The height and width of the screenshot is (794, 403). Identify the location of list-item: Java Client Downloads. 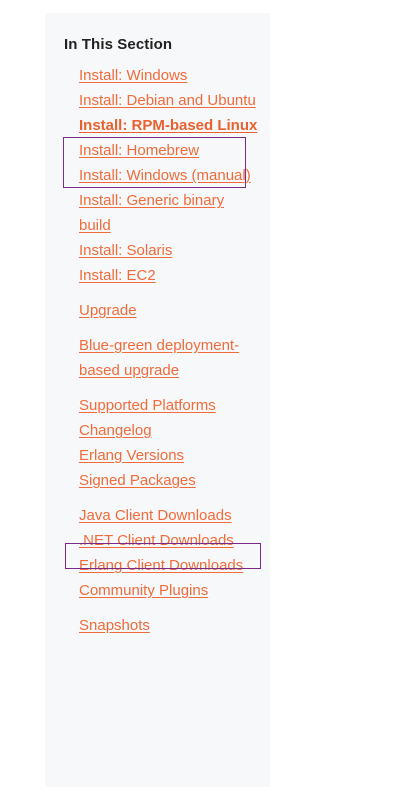
(169, 515).